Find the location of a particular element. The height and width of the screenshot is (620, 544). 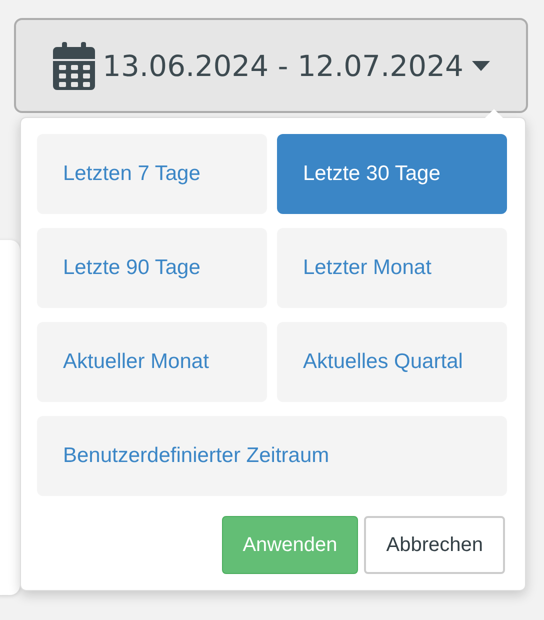

range-option: Letzten 7 Tage is located at coordinates (152, 174).